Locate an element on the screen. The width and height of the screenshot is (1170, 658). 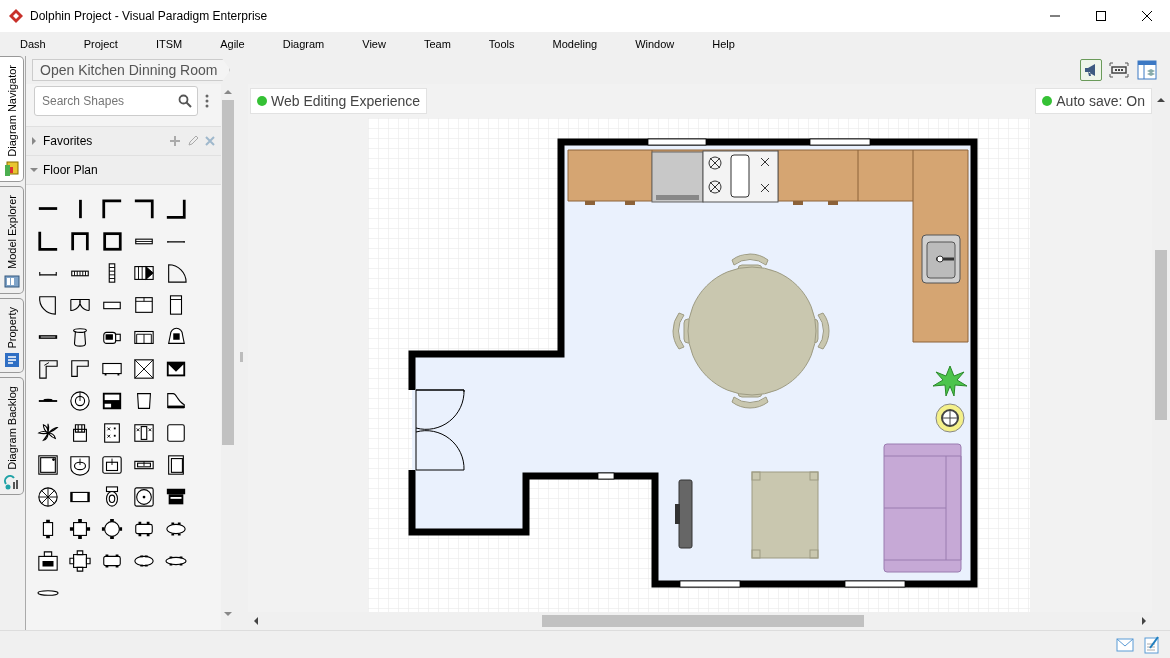
fit-icon is located at coordinates (1119, 70).